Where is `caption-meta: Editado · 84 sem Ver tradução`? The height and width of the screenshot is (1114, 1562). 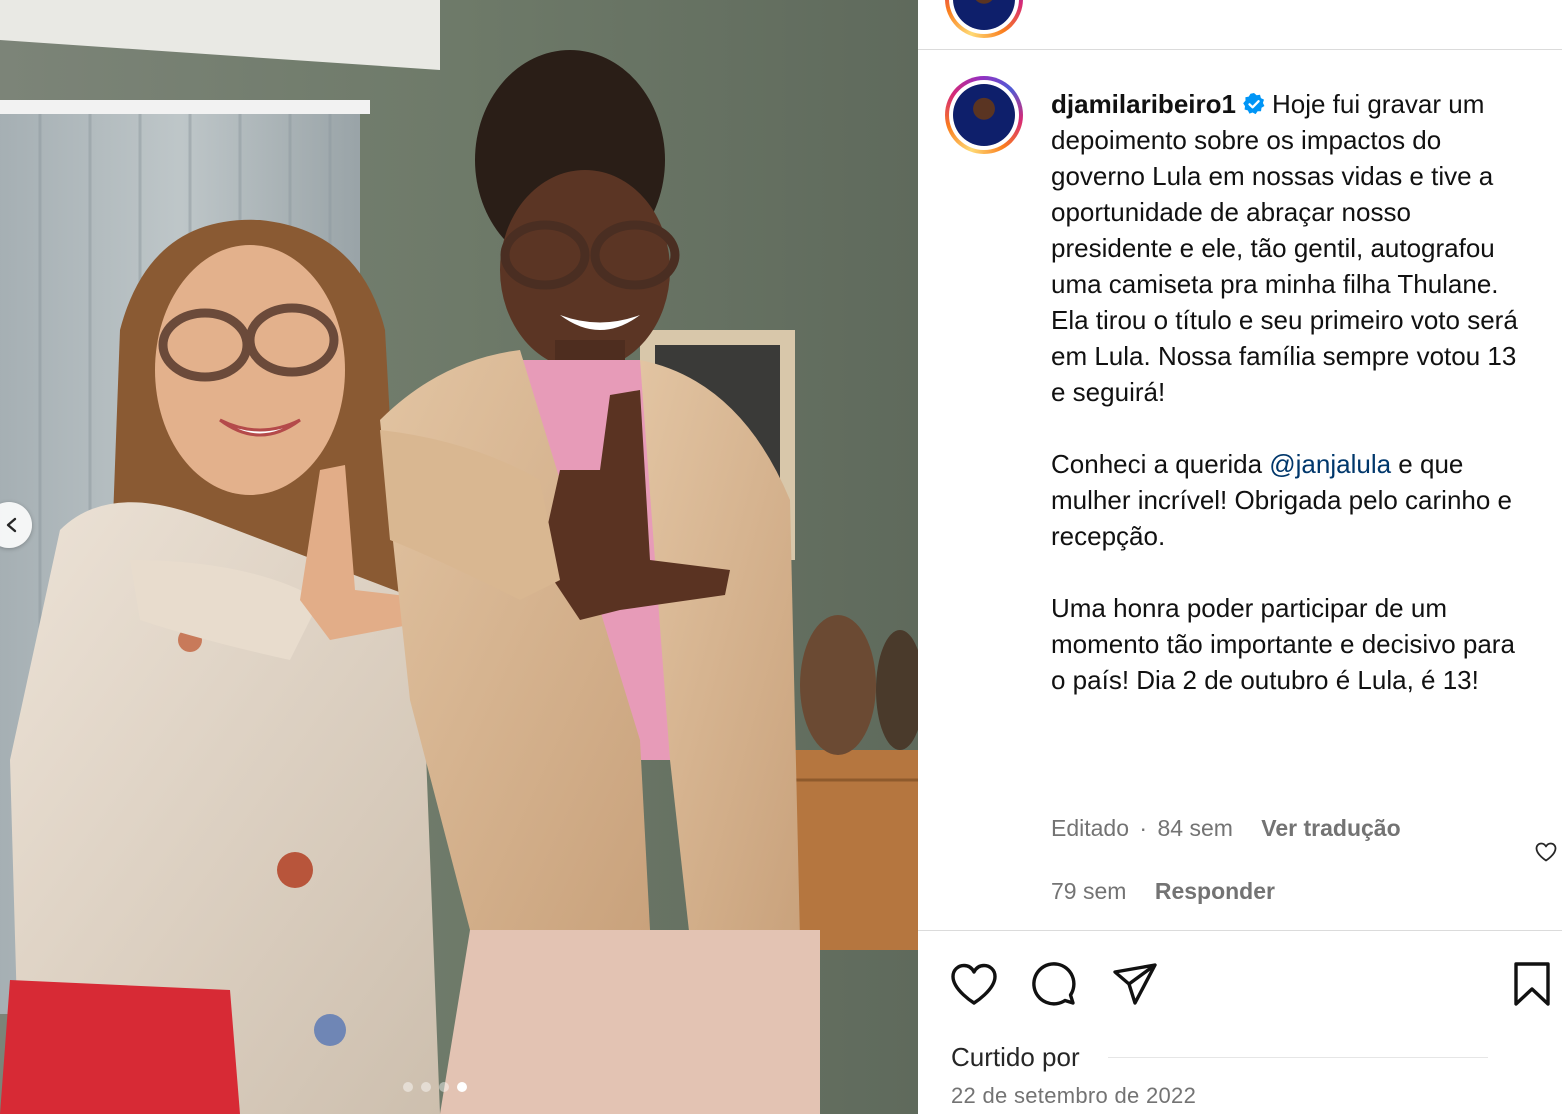 caption-meta: Editado · 84 sem Ver tradução is located at coordinates (1226, 828).